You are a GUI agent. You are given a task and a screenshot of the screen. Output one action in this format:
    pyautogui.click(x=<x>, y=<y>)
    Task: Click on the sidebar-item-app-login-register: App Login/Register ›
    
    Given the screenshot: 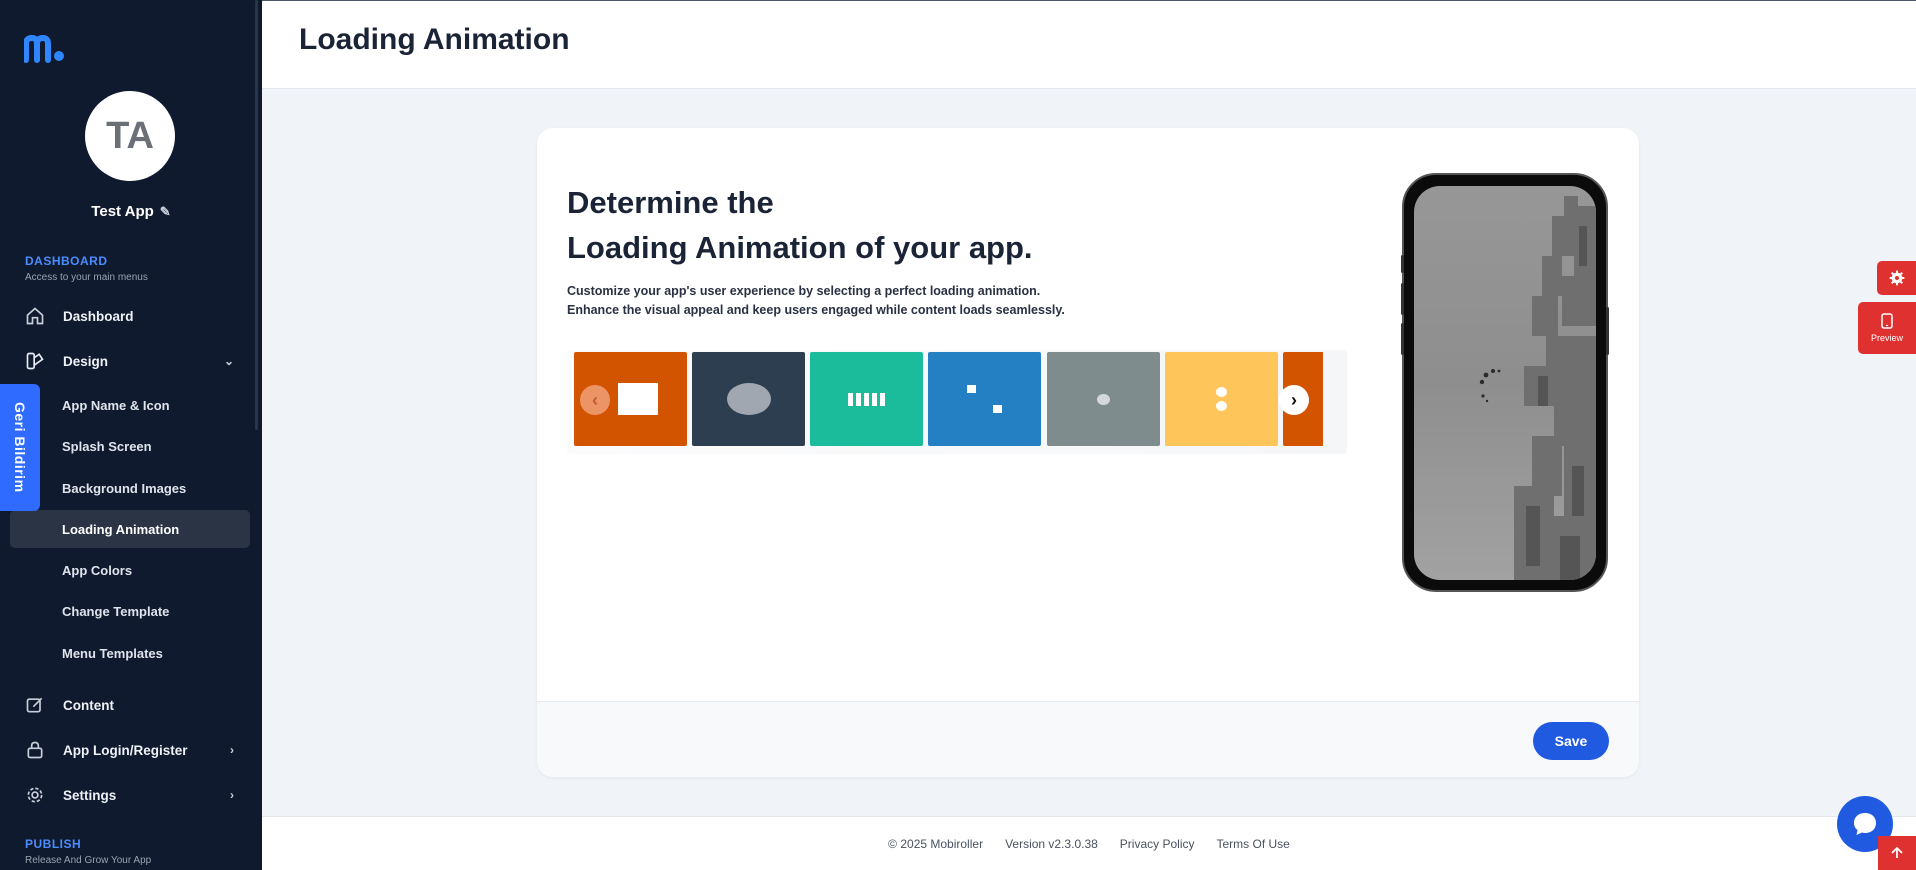 What is the action you would take?
    pyautogui.click(x=130, y=750)
    